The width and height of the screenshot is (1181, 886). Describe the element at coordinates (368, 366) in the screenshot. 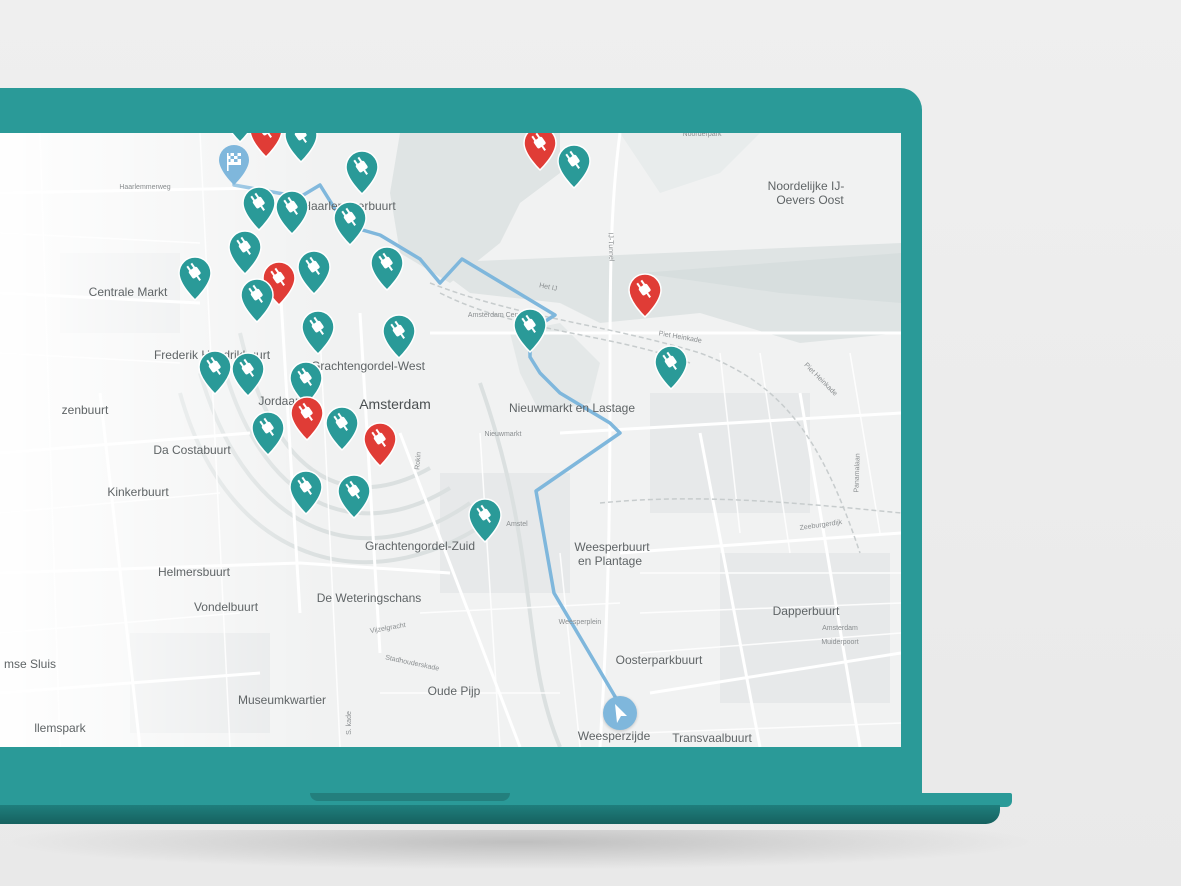

I see `label-grachtengordel-west: Grachtengordel-West` at that location.